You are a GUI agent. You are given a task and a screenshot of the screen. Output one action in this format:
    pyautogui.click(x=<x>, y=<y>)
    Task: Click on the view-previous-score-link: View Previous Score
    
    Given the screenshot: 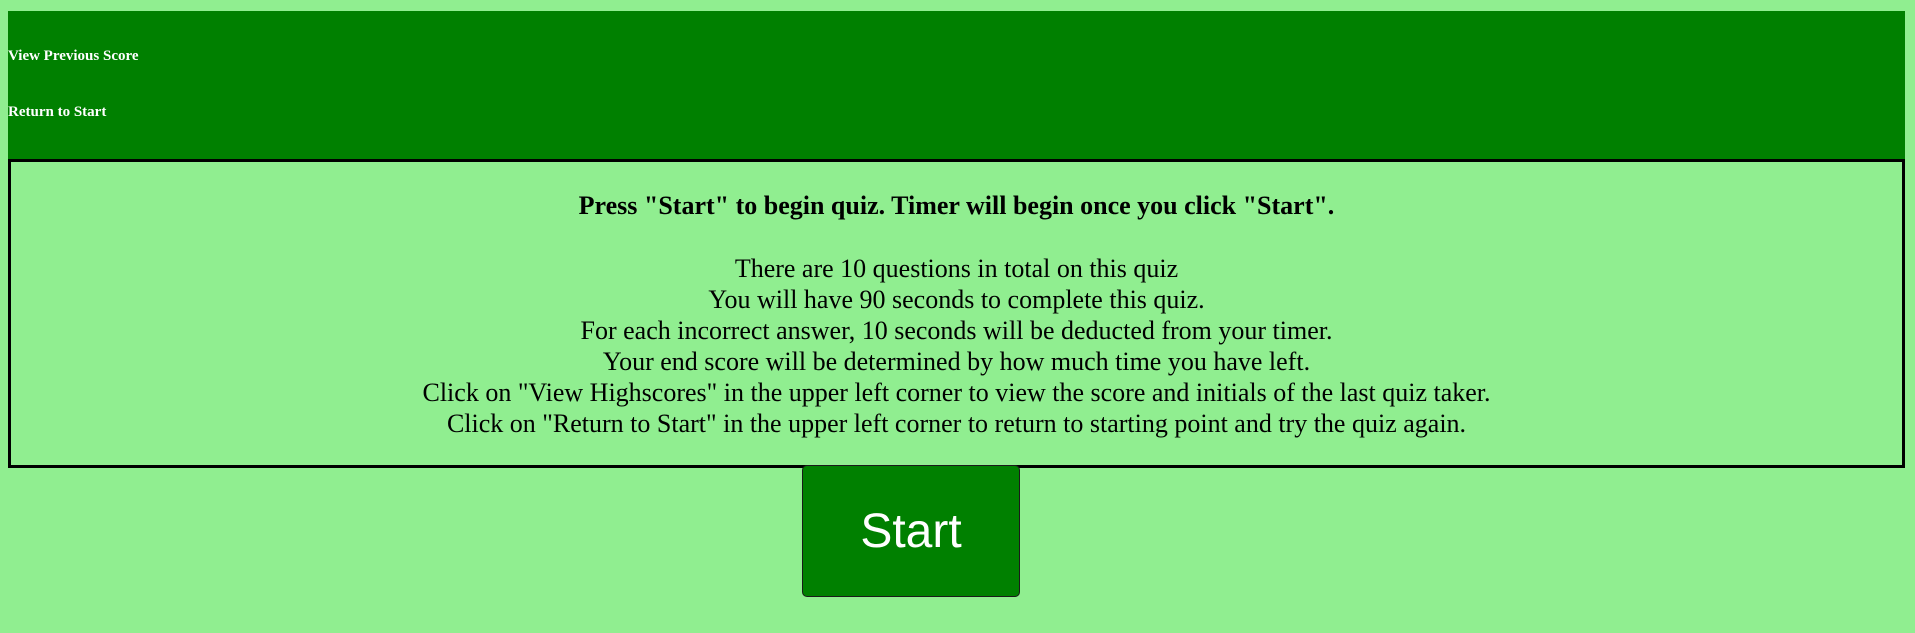 What is the action you would take?
    pyautogui.click(x=73, y=56)
    